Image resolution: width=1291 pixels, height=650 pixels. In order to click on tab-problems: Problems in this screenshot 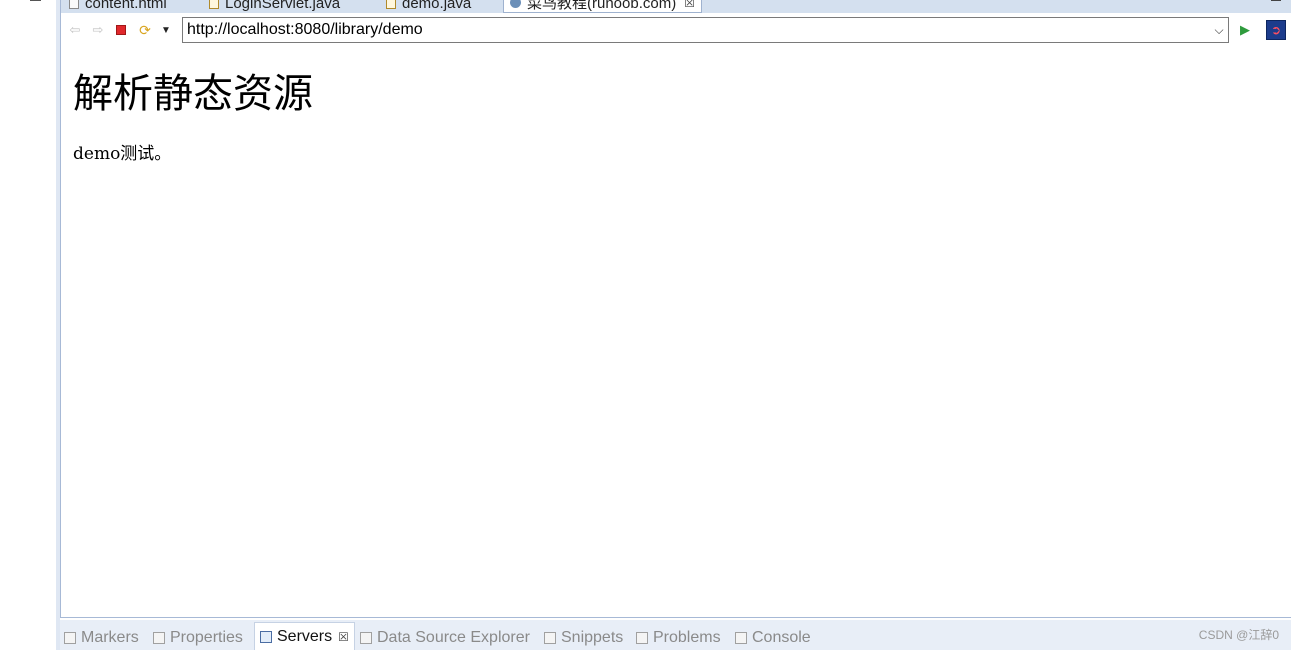, I will do `click(678, 638)`.